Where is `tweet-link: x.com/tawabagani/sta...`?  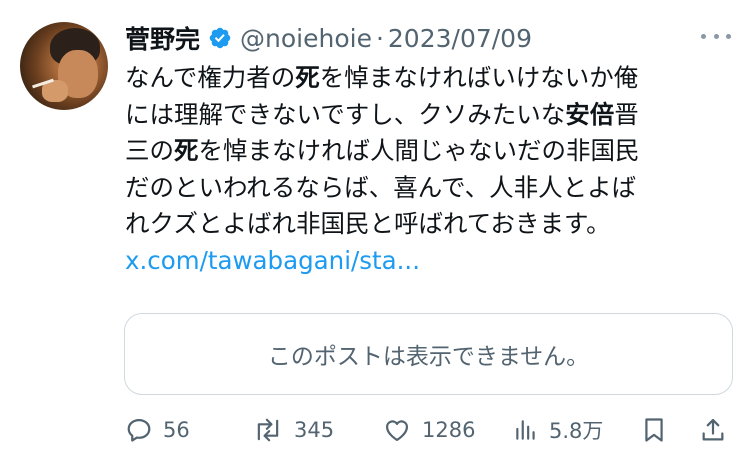
tweet-link: x.com/tawabagani/sta... is located at coordinates (272, 260).